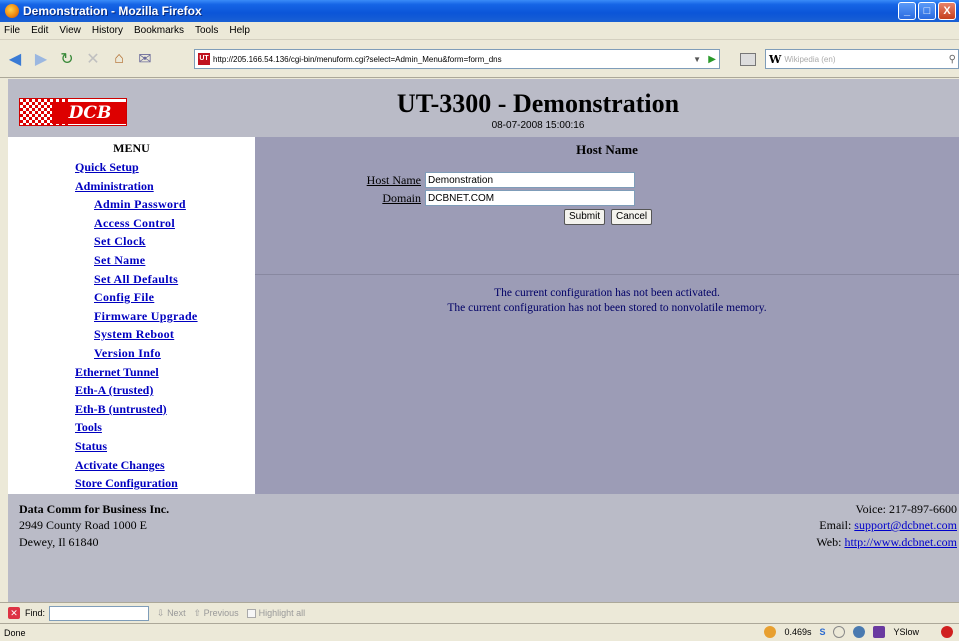 The height and width of the screenshot is (641, 959). I want to click on sidebar-item-version-info: Version Info, so click(131, 353).